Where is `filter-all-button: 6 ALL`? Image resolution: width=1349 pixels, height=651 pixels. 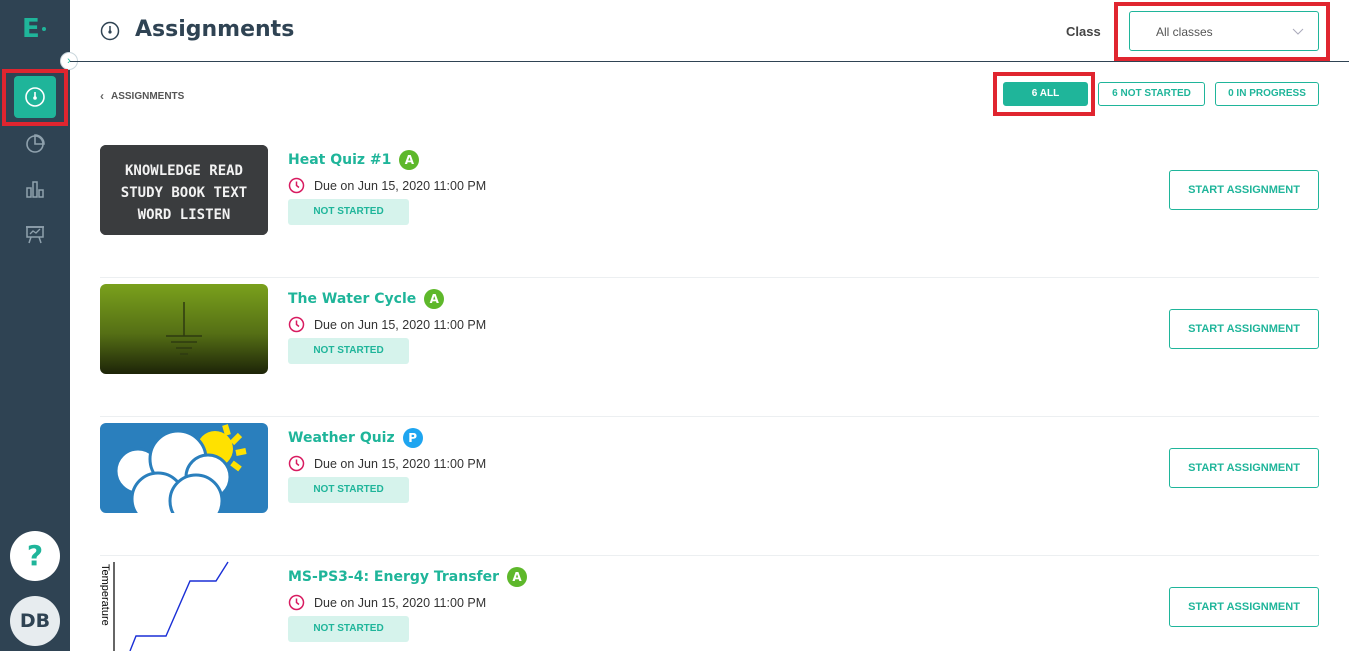
filter-all-button: 6 ALL is located at coordinates (1045, 94).